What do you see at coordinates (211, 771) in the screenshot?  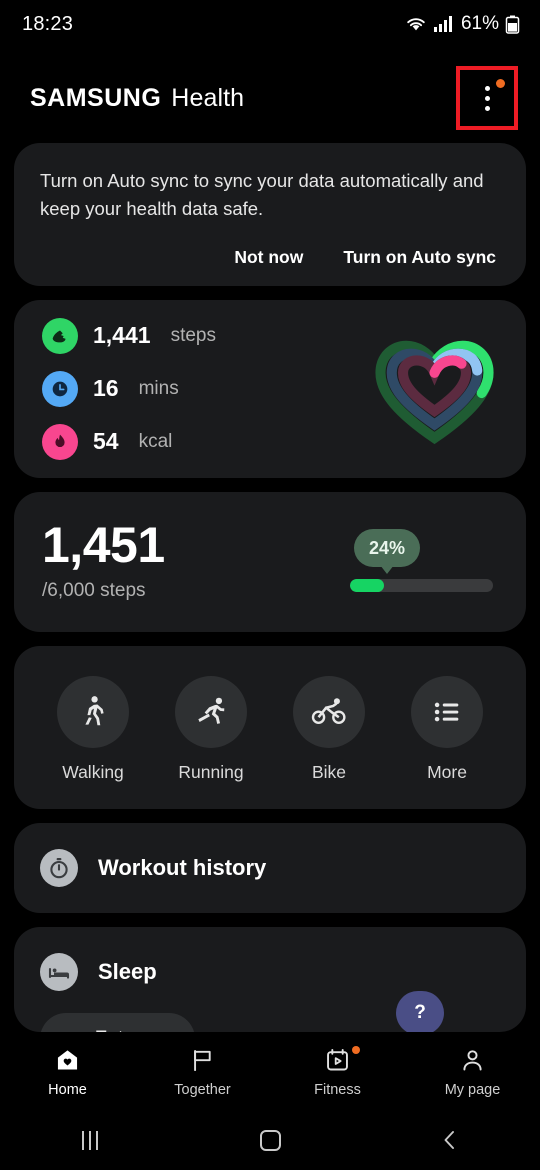 I see `quick-action-running-label: Running` at bounding box center [211, 771].